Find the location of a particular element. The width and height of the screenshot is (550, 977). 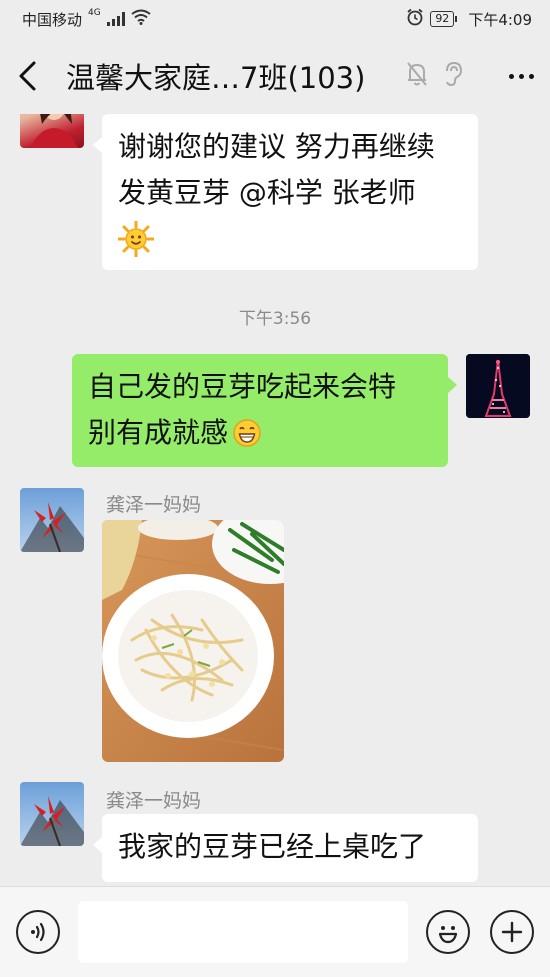

plus-icon is located at coordinates (512, 932).